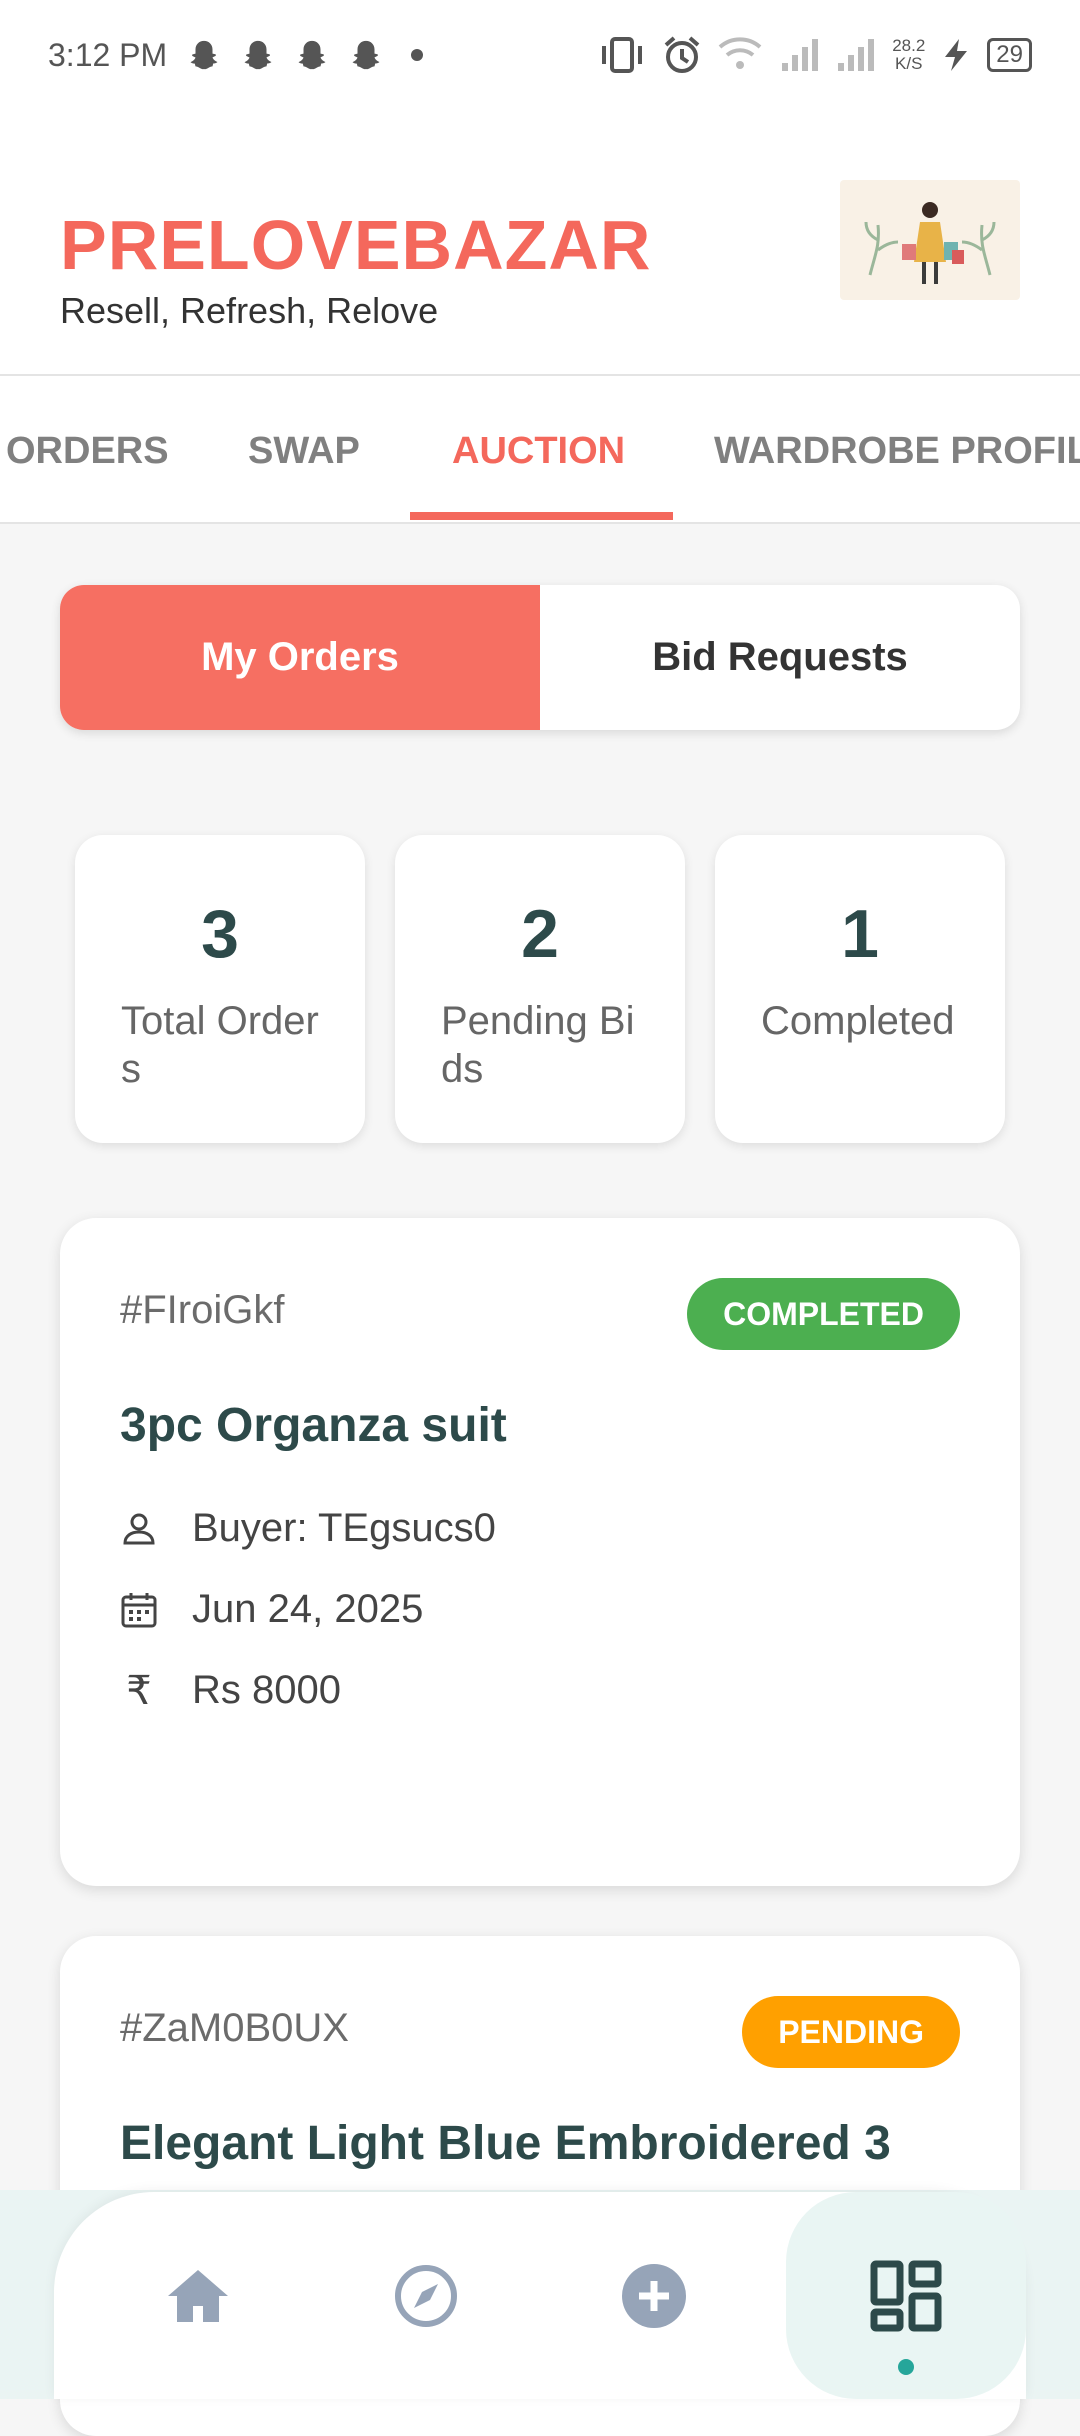 The width and height of the screenshot is (1080, 2436). Describe the element at coordinates (538, 1045) in the screenshot. I see `stat-label: Pending Bids` at that location.